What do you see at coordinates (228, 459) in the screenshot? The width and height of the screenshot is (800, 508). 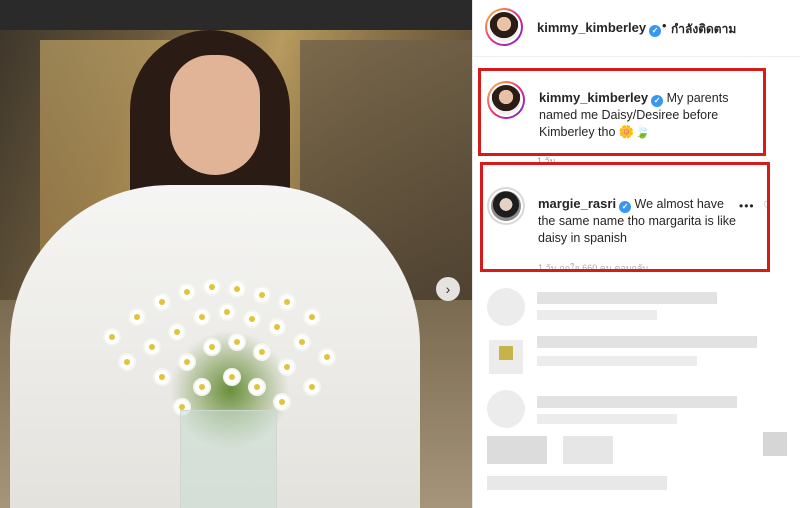 I see `glass-vase` at bounding box center [228, 459].